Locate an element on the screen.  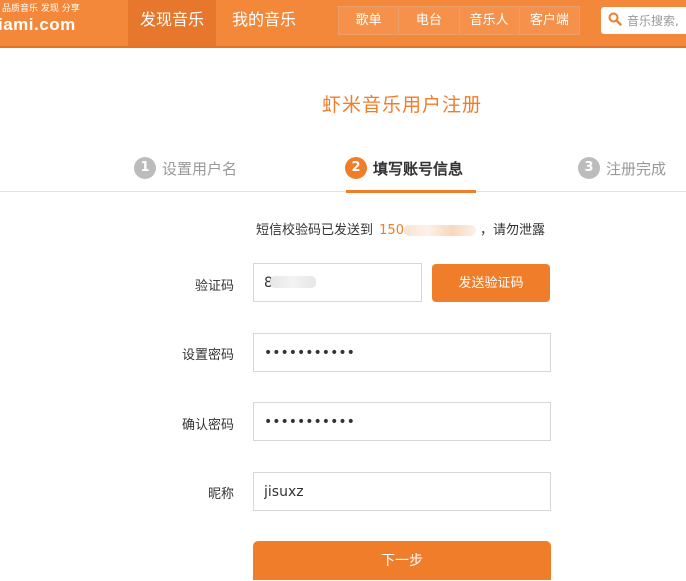
step-fill-account-info: 2 填写账号信息 is located at coordinates (404, 168).